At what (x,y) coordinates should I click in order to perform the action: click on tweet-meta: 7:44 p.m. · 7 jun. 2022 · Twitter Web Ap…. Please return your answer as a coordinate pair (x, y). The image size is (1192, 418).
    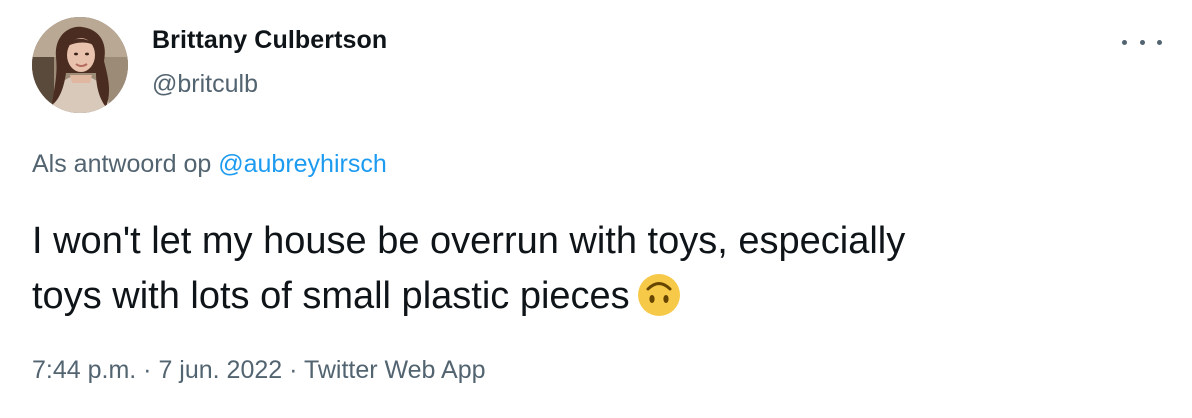
    Looking at the image, I should click on (259, 370).